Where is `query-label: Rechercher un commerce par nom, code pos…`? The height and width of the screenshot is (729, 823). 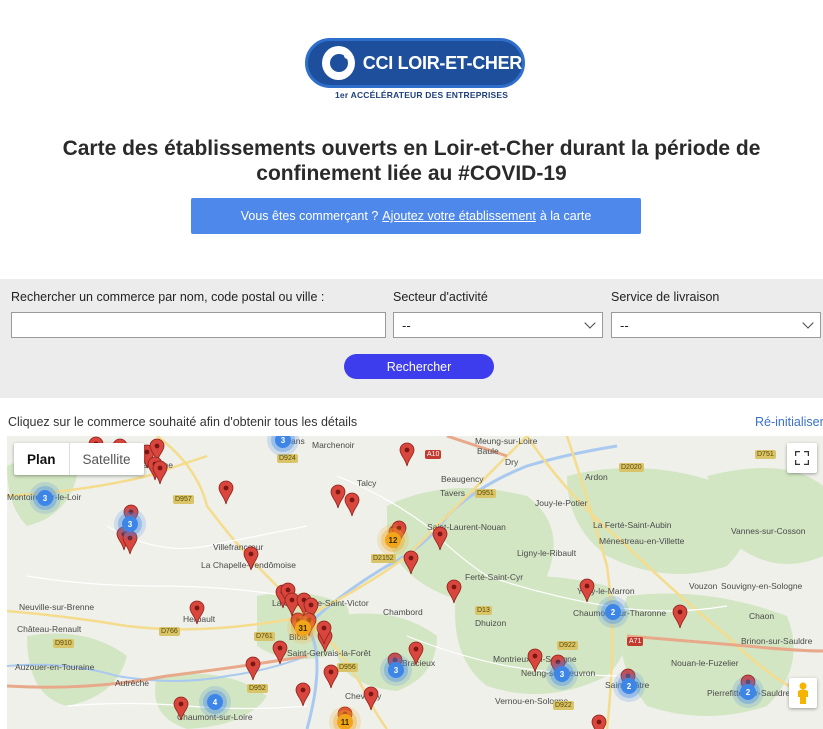
query-label: Rechercher un commerce par nom, code pos… is located at coordinates (168, 297).